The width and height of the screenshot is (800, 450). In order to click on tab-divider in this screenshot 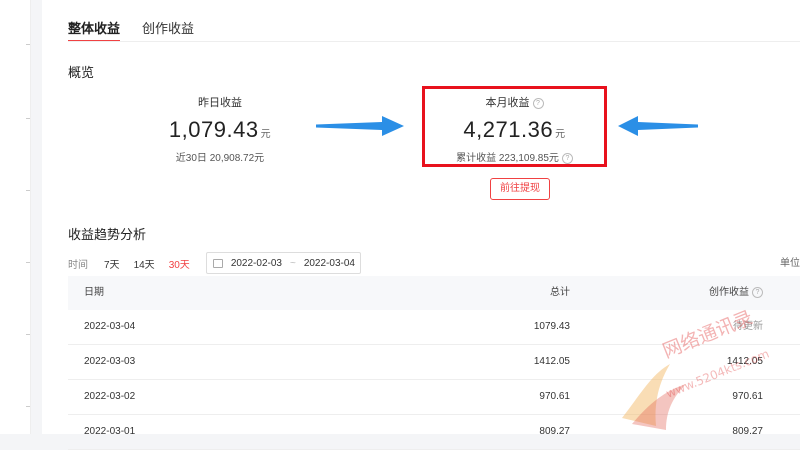, I will do `click(434, 41)`.